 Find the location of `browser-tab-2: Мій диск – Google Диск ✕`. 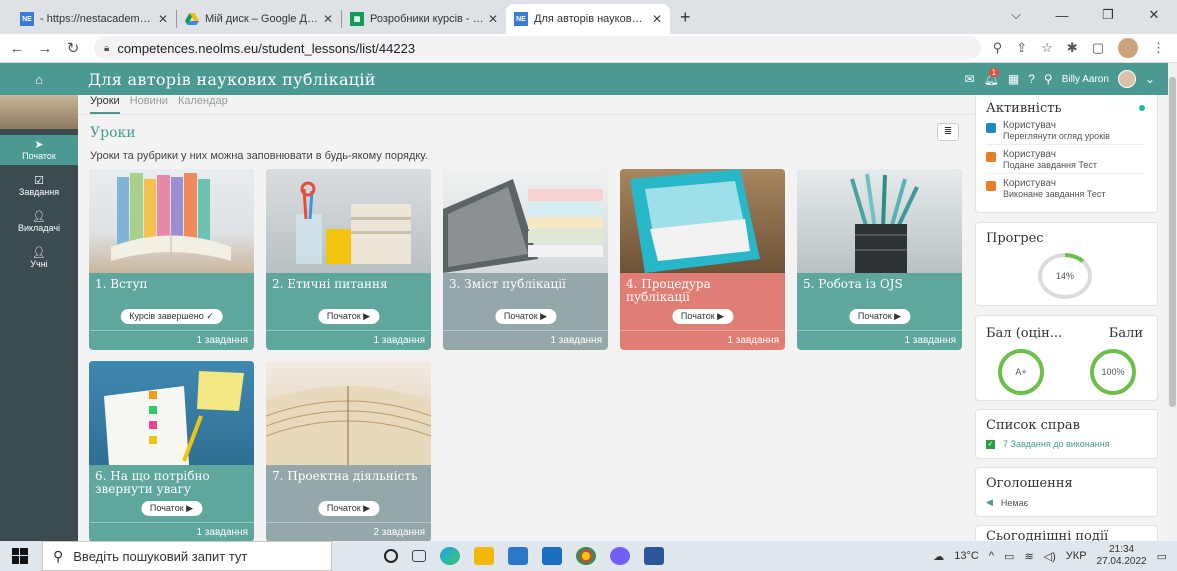

browser-tab-2: Мій диск – Google Диск ✕ is located at coordinates (259, 19).